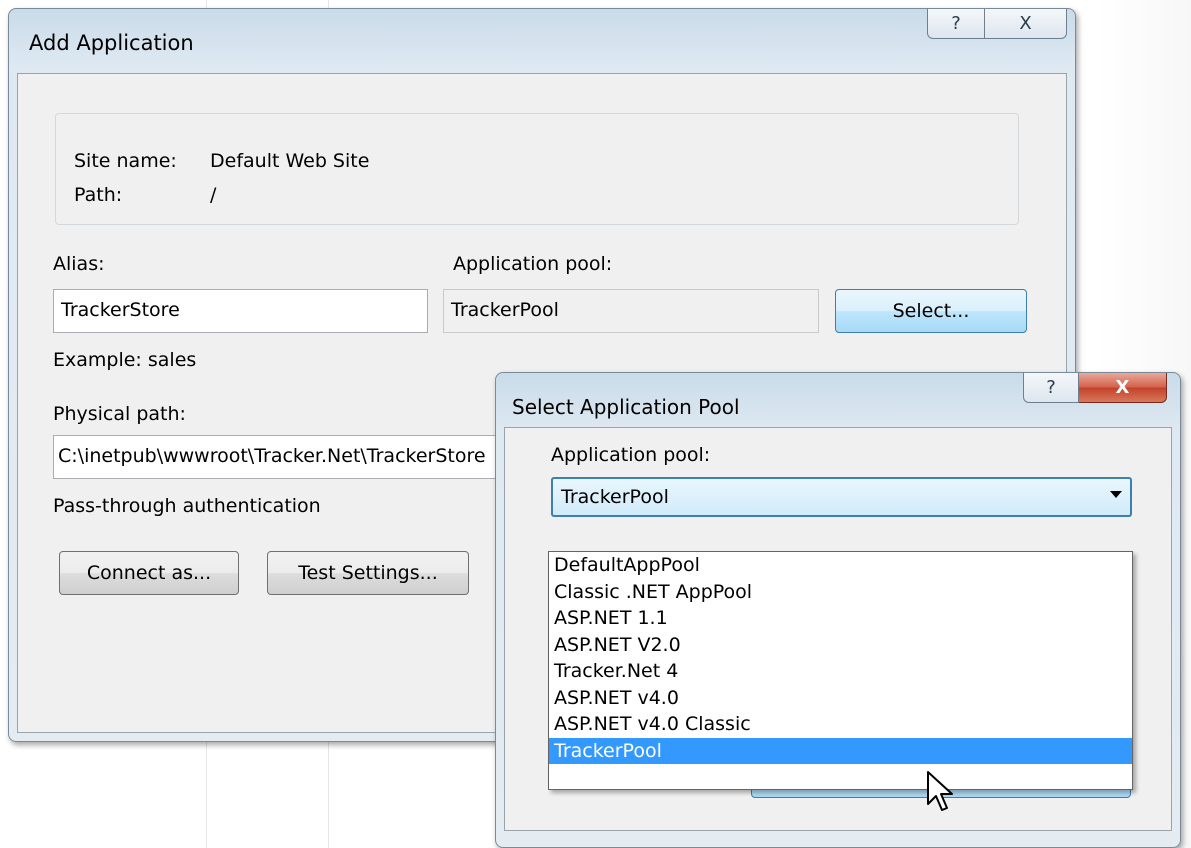 Image resolution: width=1191 pixels, height=848 pixels. Describe the element at coordinates (125, 360) in the screenshot. I see `alias-example: Example: sales` at that location.